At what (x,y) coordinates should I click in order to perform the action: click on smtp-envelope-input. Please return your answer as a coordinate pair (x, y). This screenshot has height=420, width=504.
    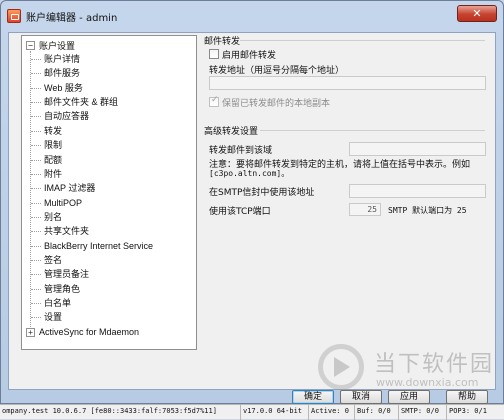
    Looking at the image, I should click on (417, 191).